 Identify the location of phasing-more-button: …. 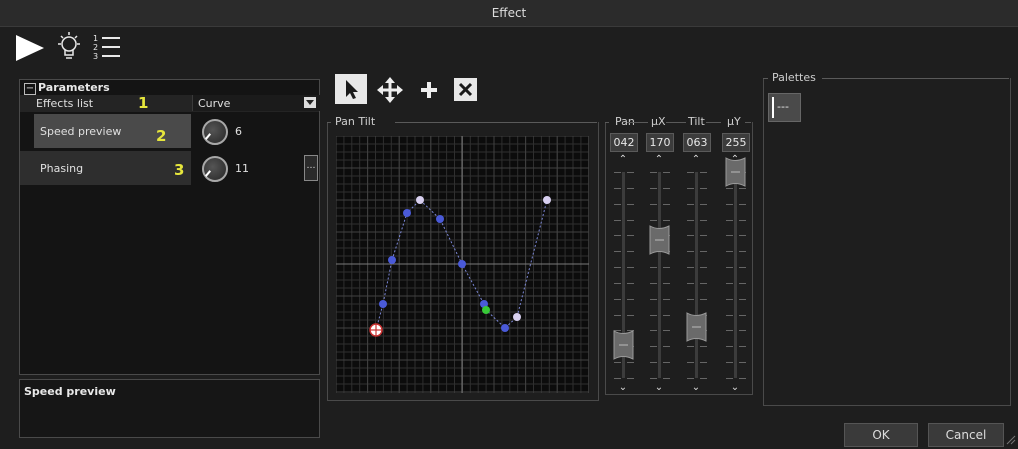
(311, 168).